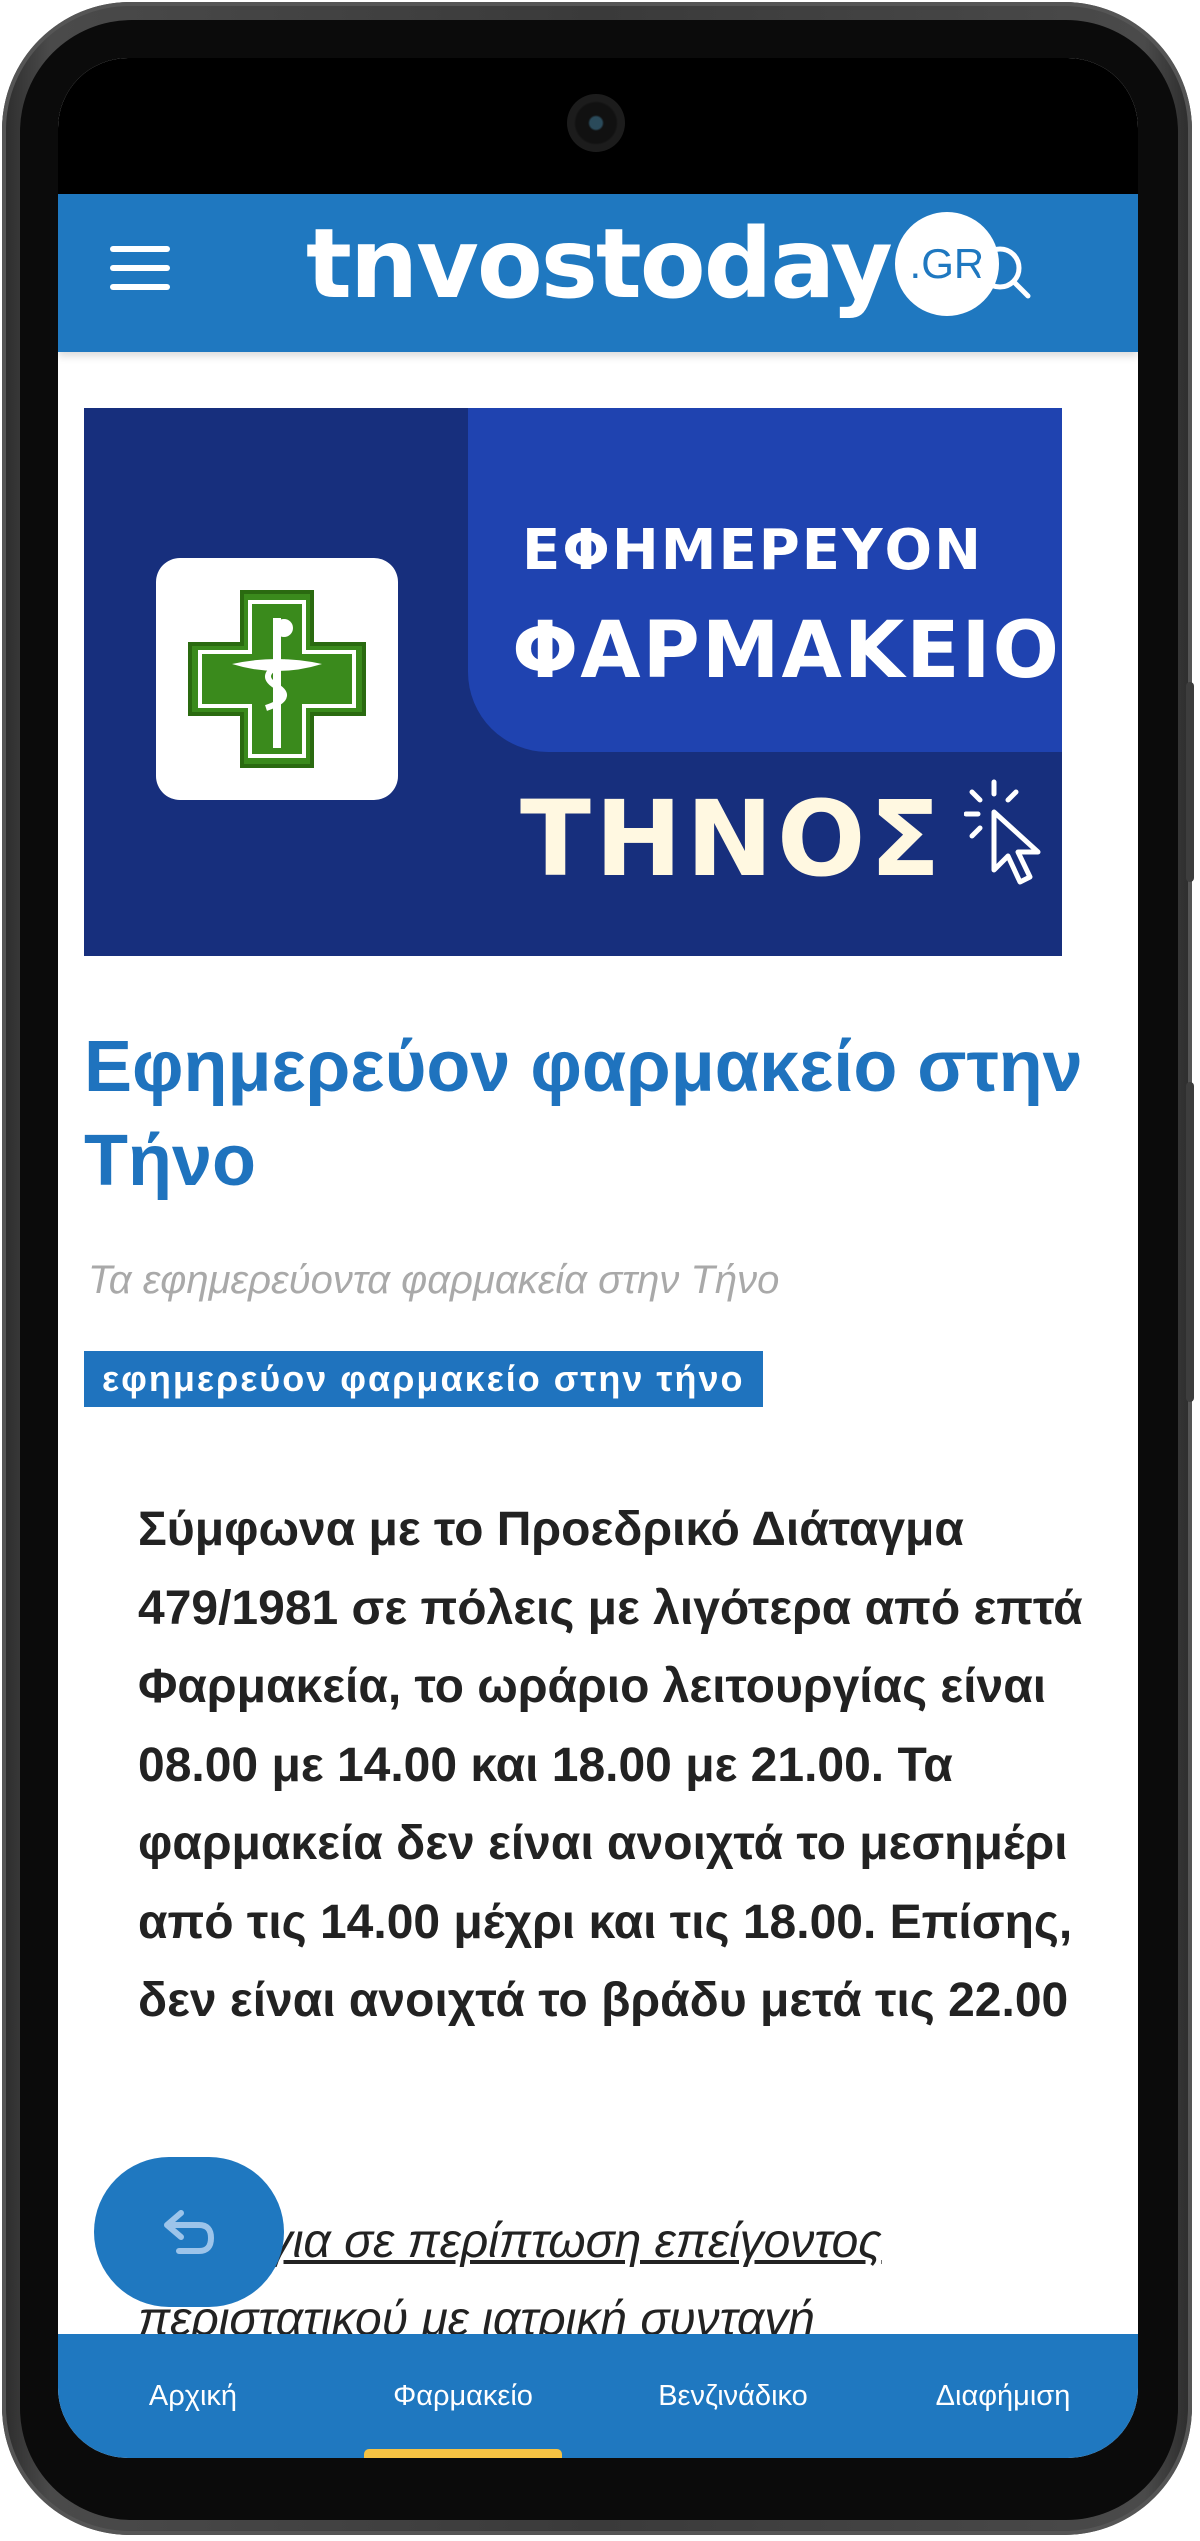 Image resolution: width=1200 pixels, height=2541 pixels. Describe the element at coordinates (1002, 832) in the screenshot. I see `click-cursor-icon` at that location.